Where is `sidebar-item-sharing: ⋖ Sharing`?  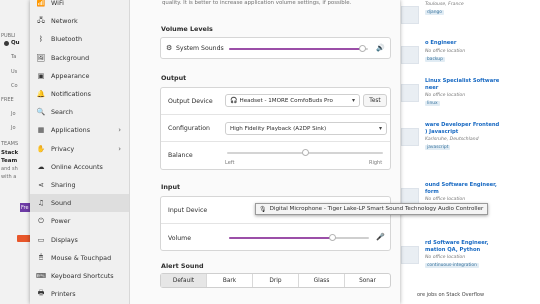
sidebar-item-sharing: ⋖ Sharing is located at coordinates (79, 185).